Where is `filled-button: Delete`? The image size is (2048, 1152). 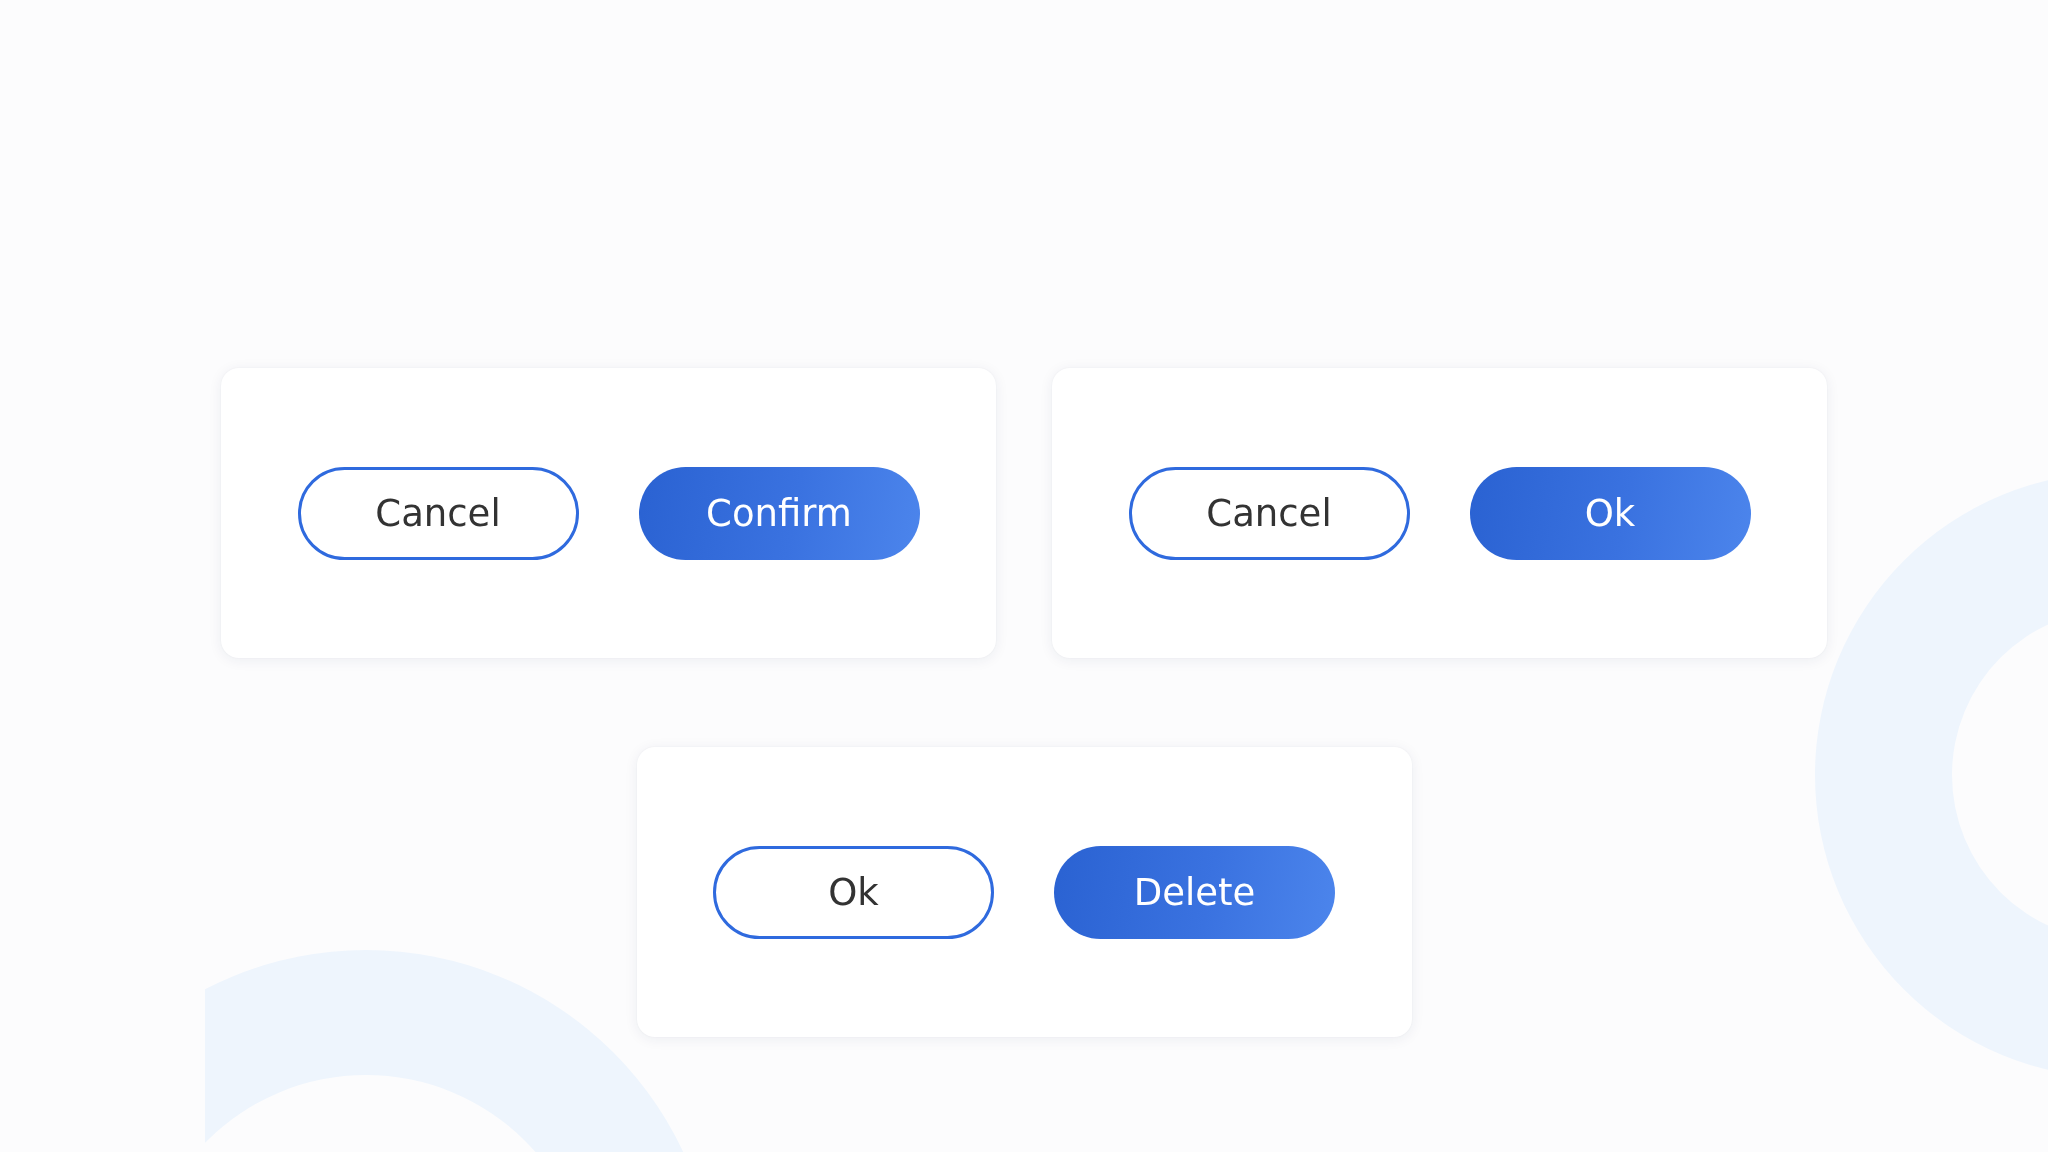
filled-button: Delete is located at coordinates (1194, 892).